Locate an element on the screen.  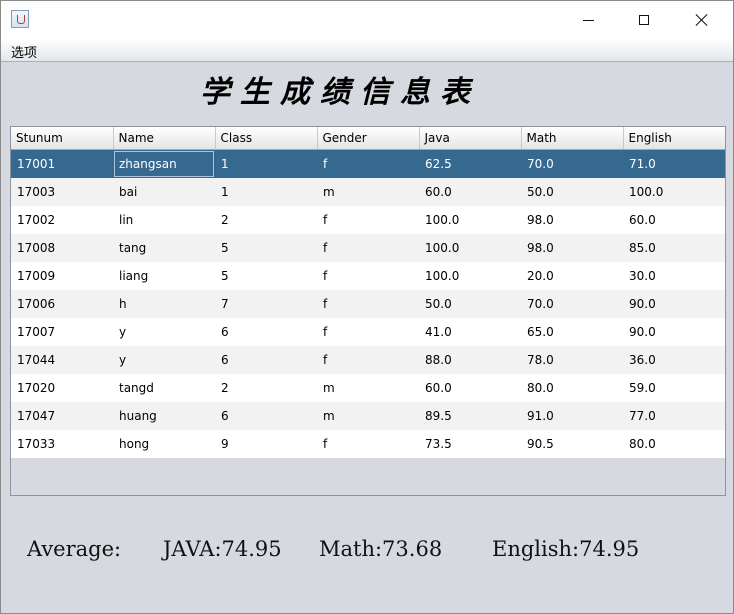
column-header-gender: Gender is located at coordinates (368, 138).